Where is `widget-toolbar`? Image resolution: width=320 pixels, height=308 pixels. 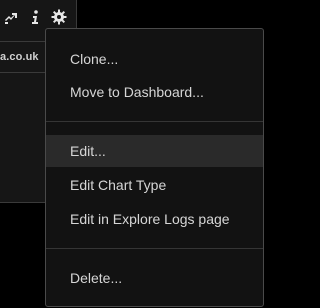
widget-toolbar is located at coordinates (35, 17).